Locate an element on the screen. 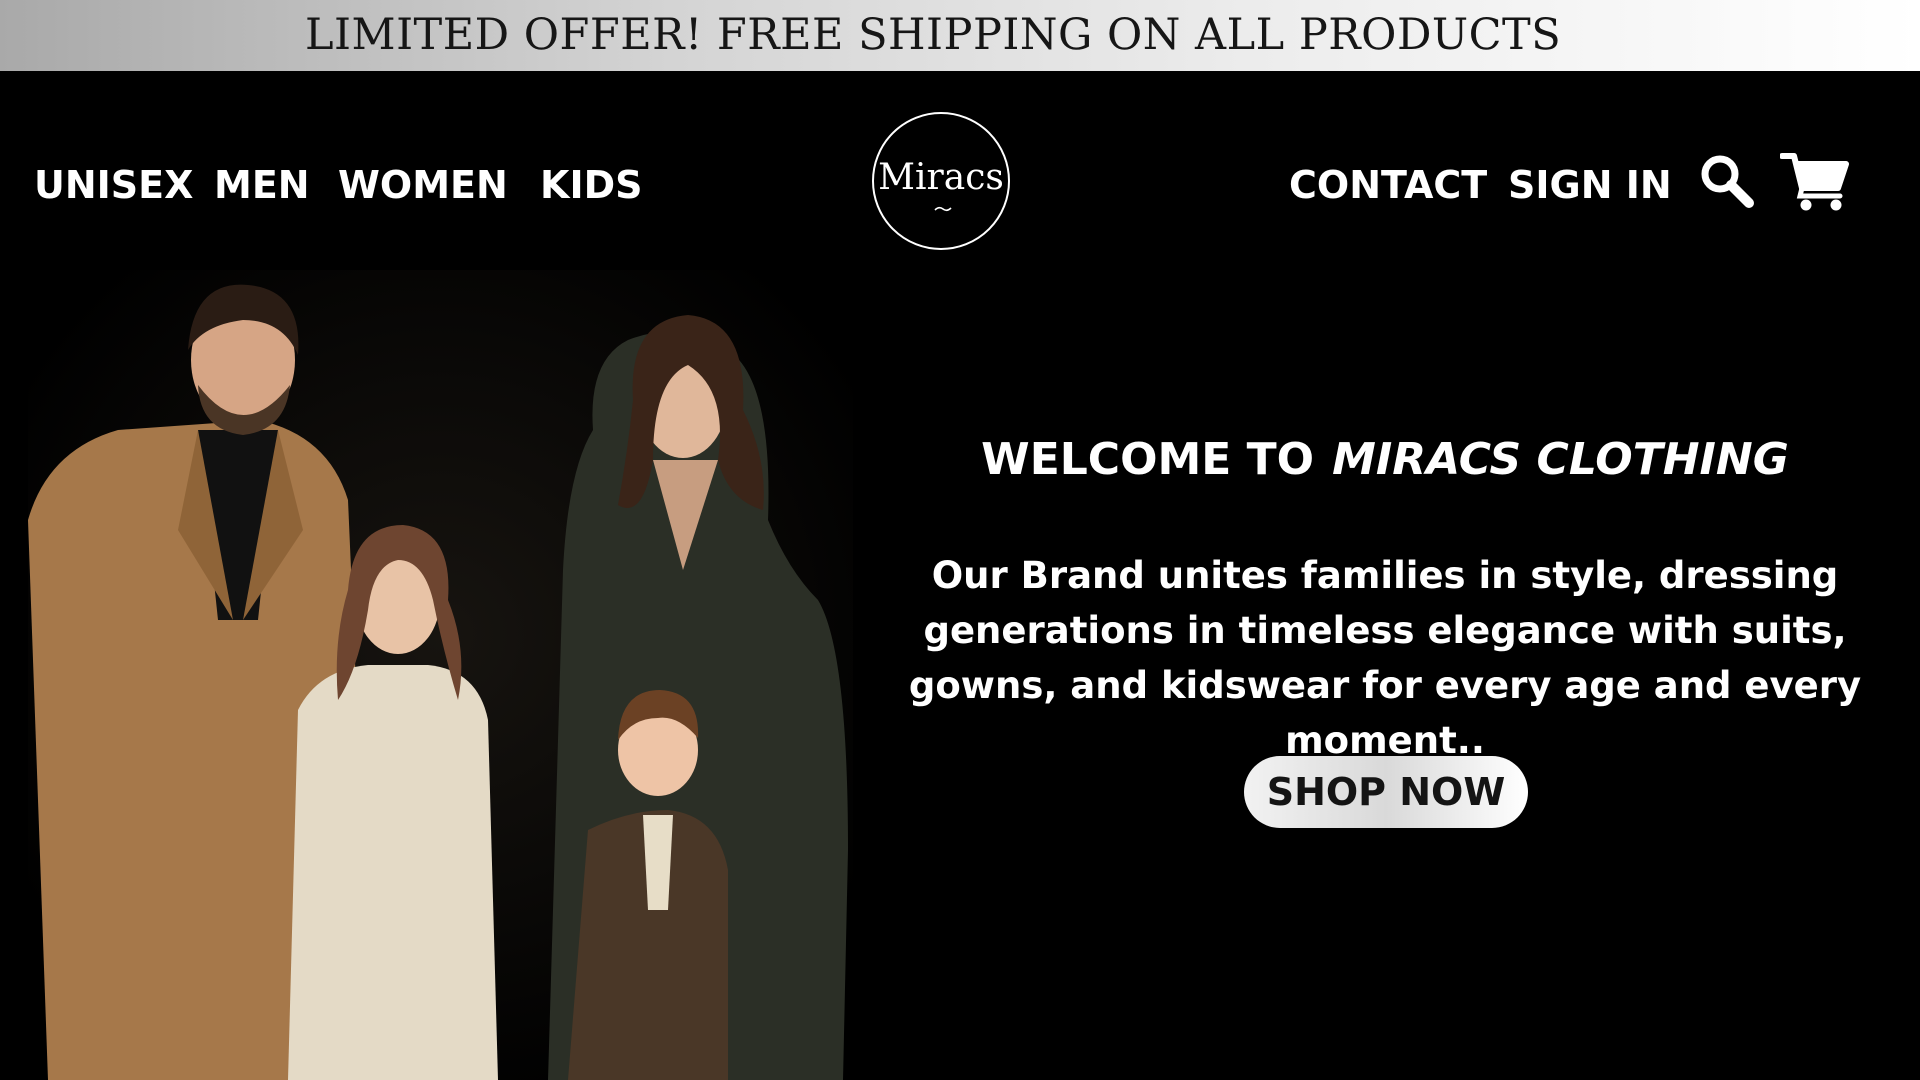 The image size is (1920, 1080). brand-logo: Miracs is located at coordinates (941, 181).